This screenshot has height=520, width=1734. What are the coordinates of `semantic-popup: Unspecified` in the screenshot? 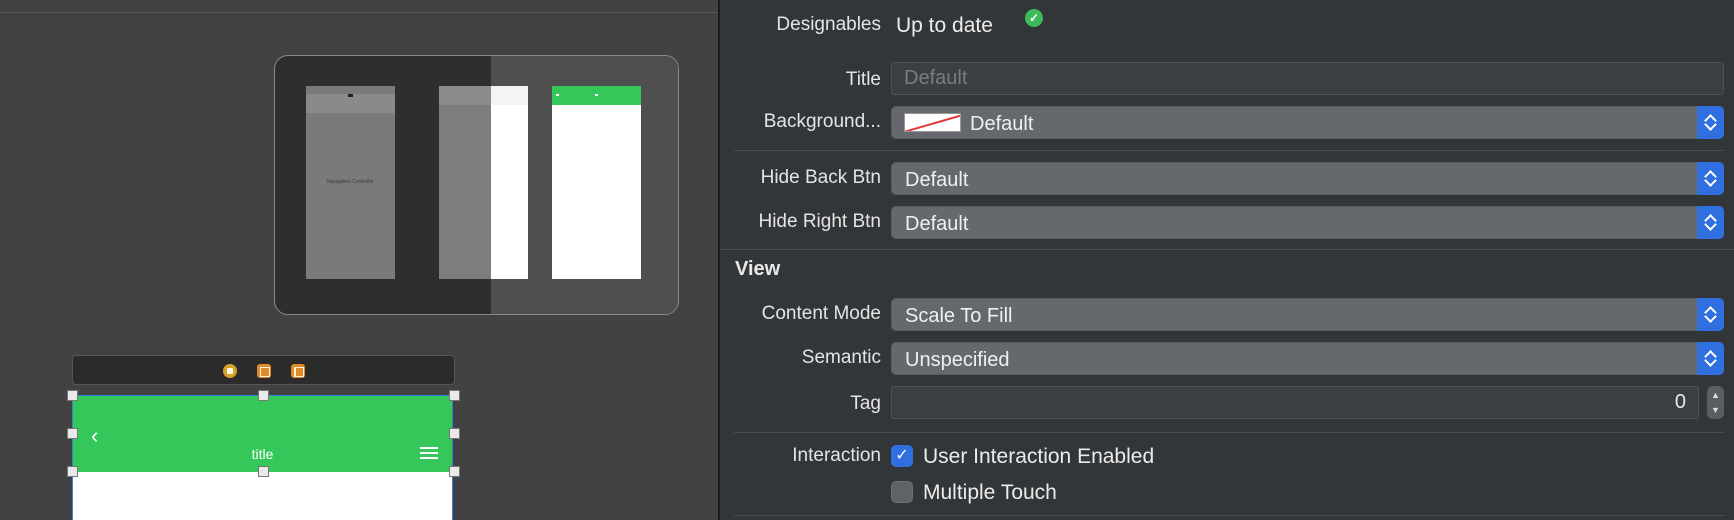 It's located at (1307, 358).